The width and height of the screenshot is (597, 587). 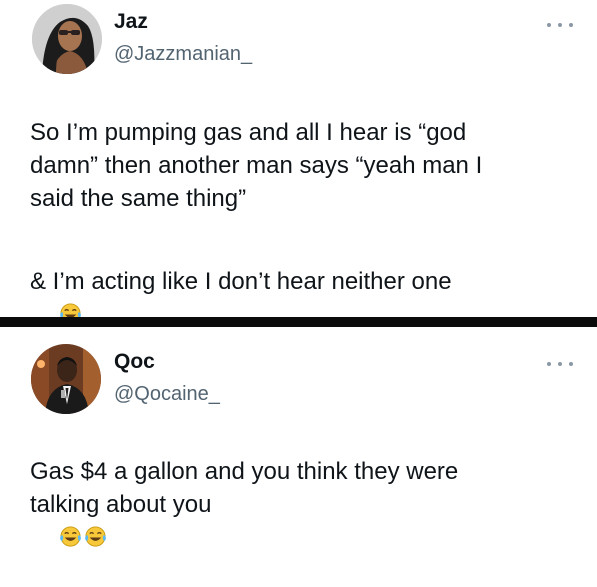 I want to click on profile-photo-woman-sunglasses-icon, so click(x=67, y=39).